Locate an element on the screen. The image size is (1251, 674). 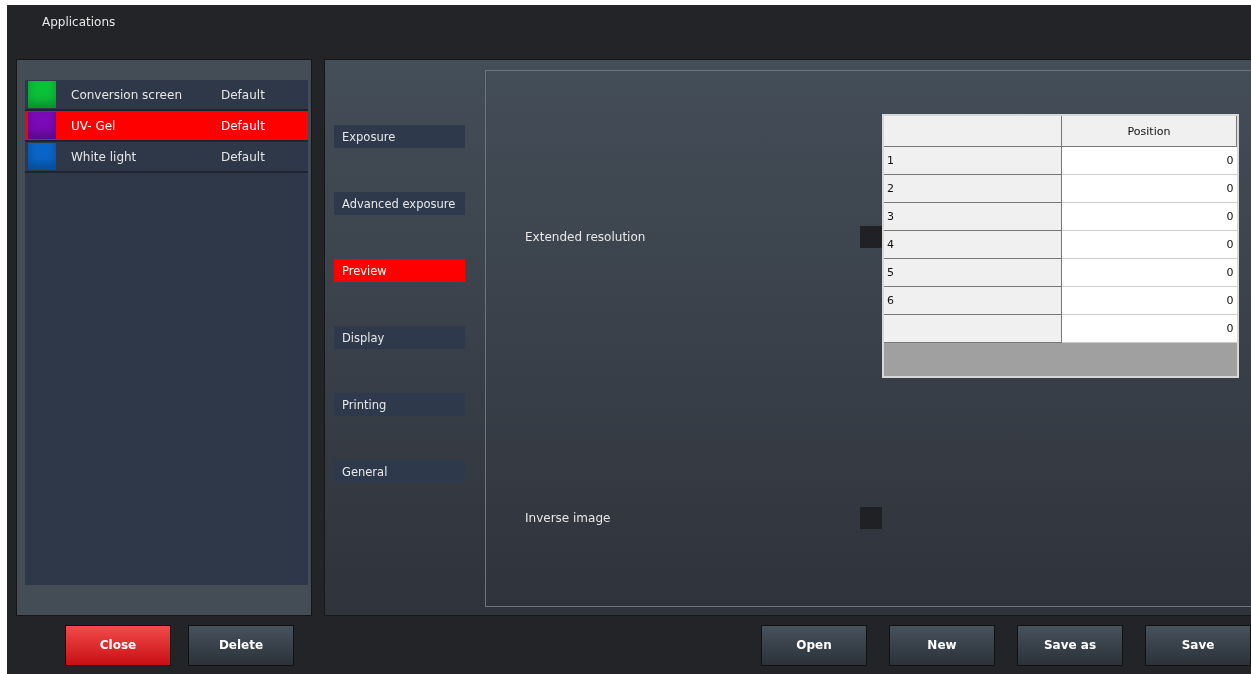
section-tab: Display is located at coordinates (399, 337).